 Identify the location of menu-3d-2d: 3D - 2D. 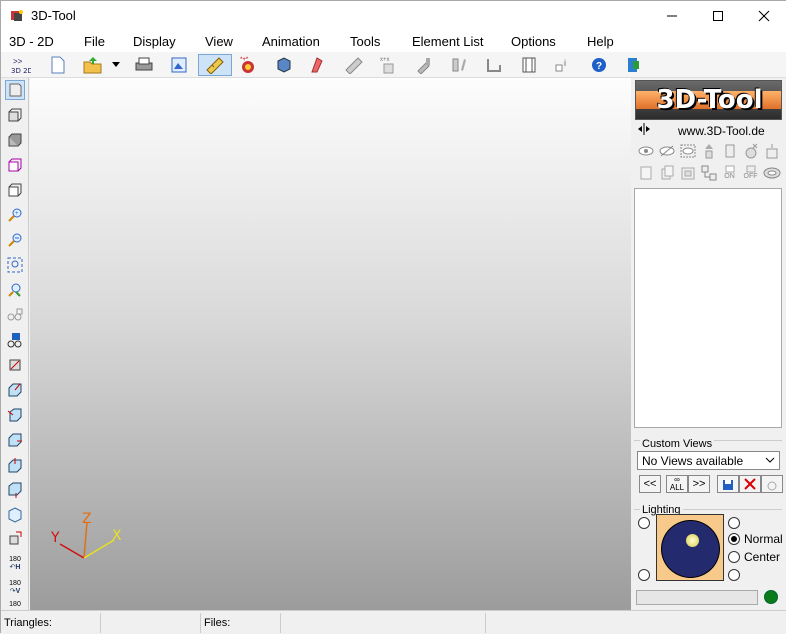
(31, 41).